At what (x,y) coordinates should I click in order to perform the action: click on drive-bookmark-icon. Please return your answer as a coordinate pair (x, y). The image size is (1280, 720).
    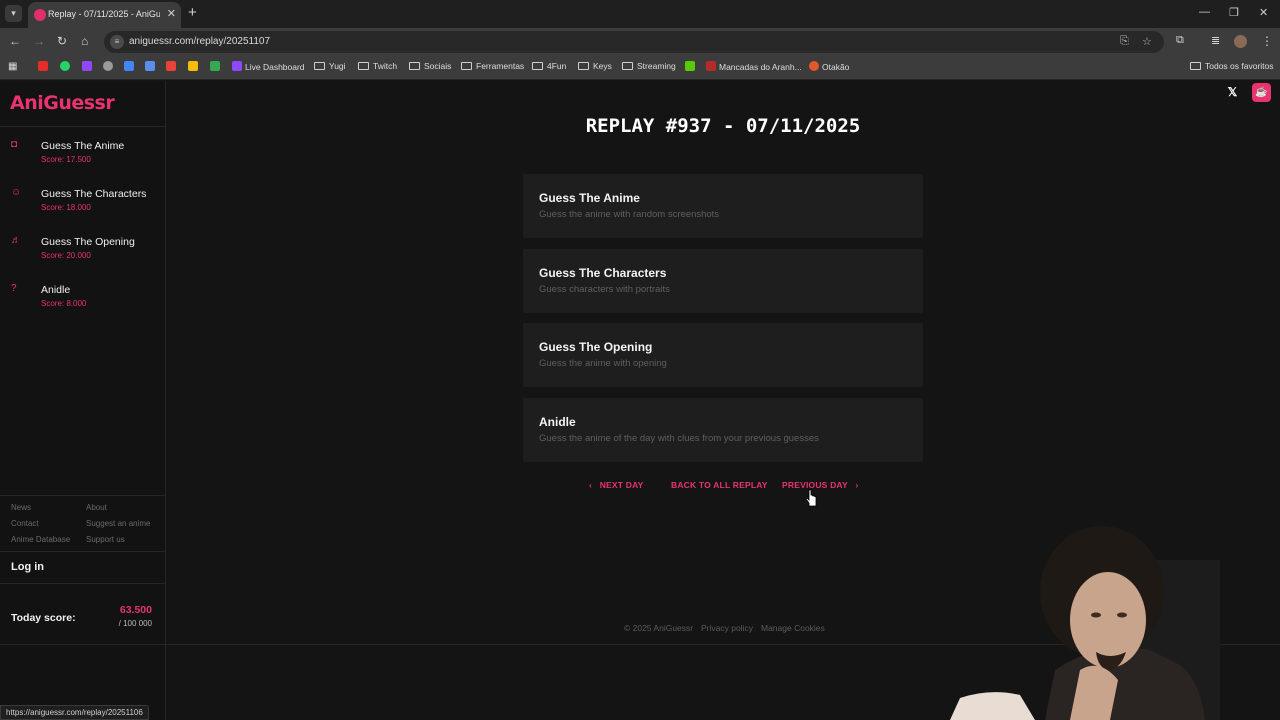
    Looking at the image, I should click on (194, 66).